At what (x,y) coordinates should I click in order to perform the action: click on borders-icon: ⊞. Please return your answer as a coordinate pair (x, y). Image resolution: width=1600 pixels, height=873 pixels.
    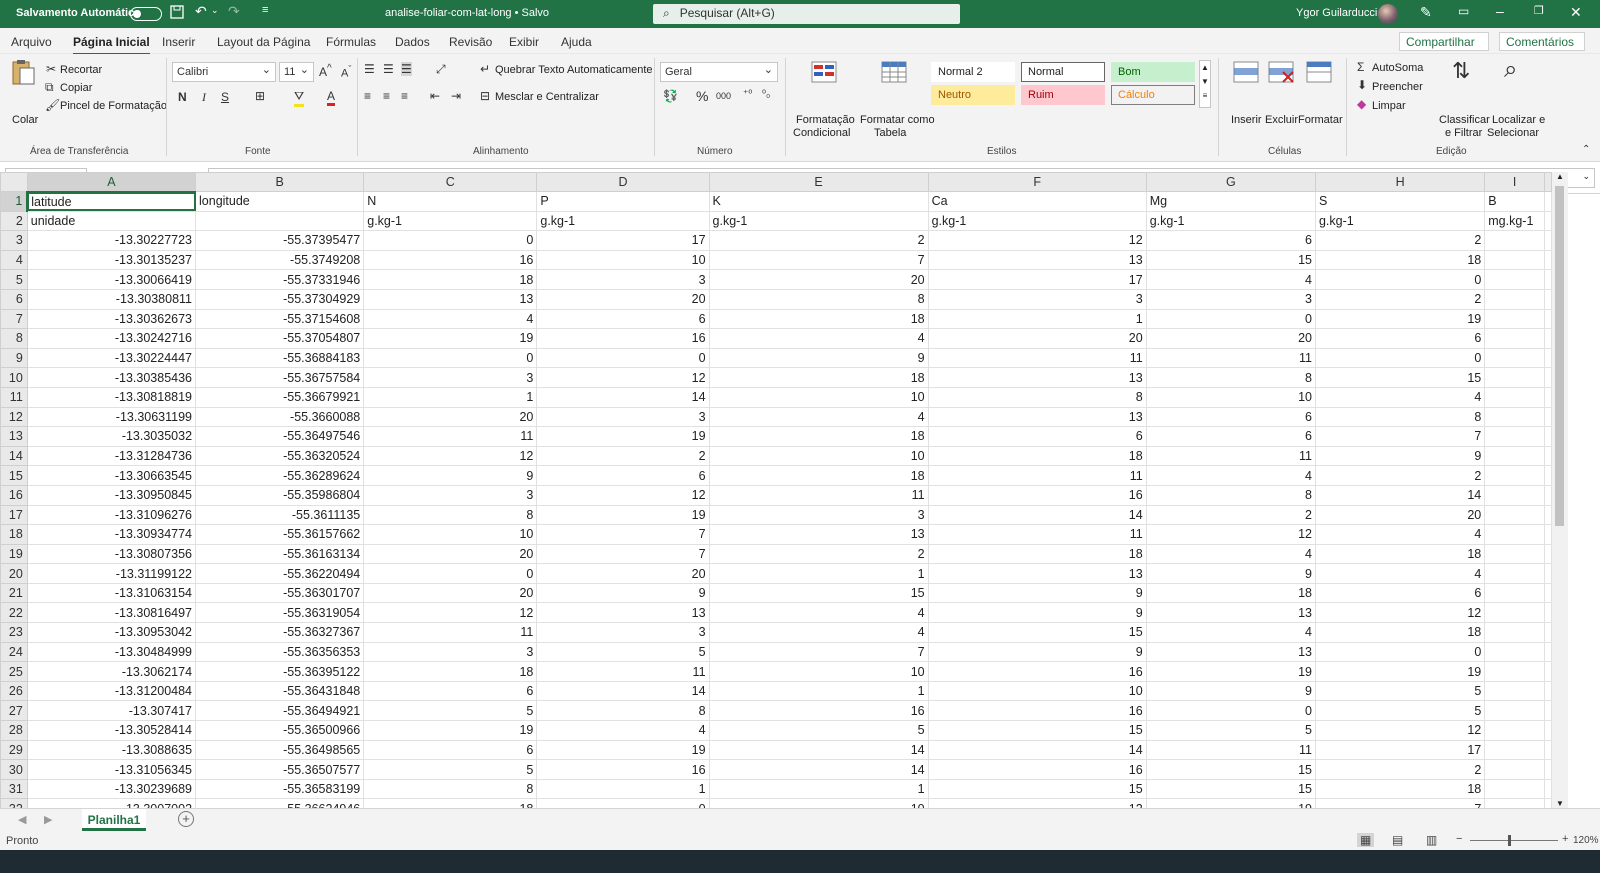
    Looking at the image, I should click on (260, 96).